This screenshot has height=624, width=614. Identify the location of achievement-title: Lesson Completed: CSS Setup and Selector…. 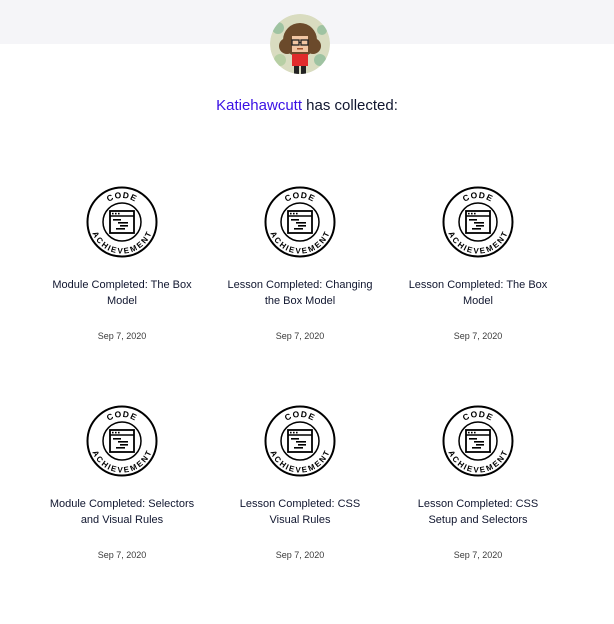
(478, 512).